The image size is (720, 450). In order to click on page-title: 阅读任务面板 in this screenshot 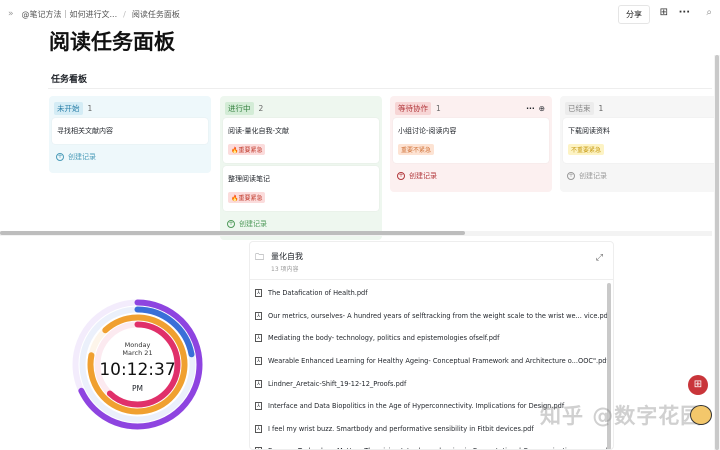, I will do `click(112, 42)`.